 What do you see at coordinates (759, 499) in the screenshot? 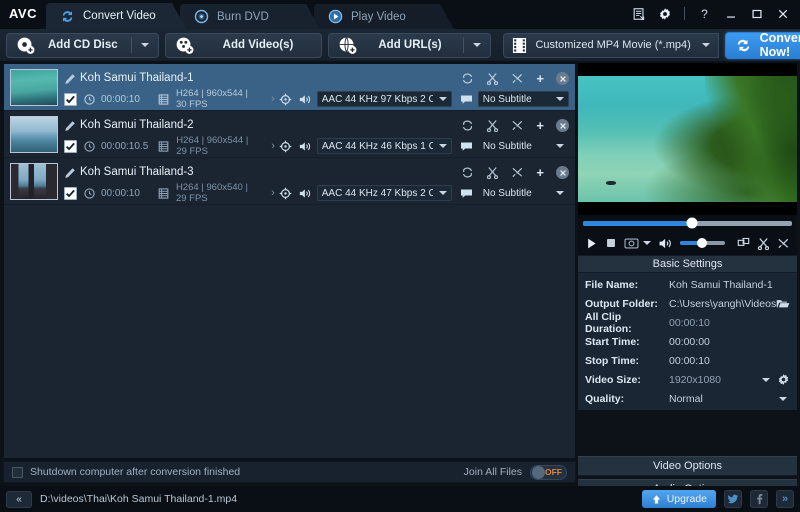
I see `facebook-icon` at bounding box center [759, 499].